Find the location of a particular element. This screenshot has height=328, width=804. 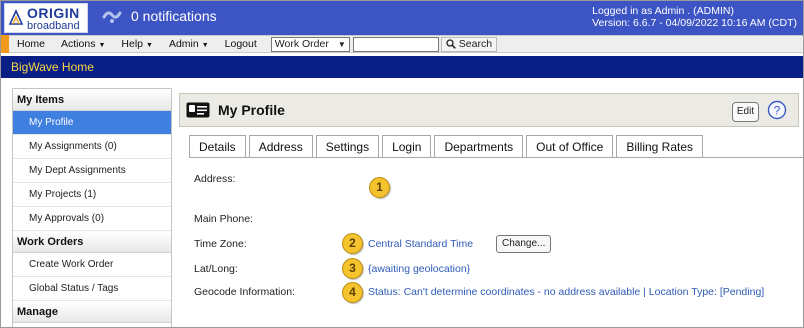

tab-address: Address is located at coordinates (280, 146).